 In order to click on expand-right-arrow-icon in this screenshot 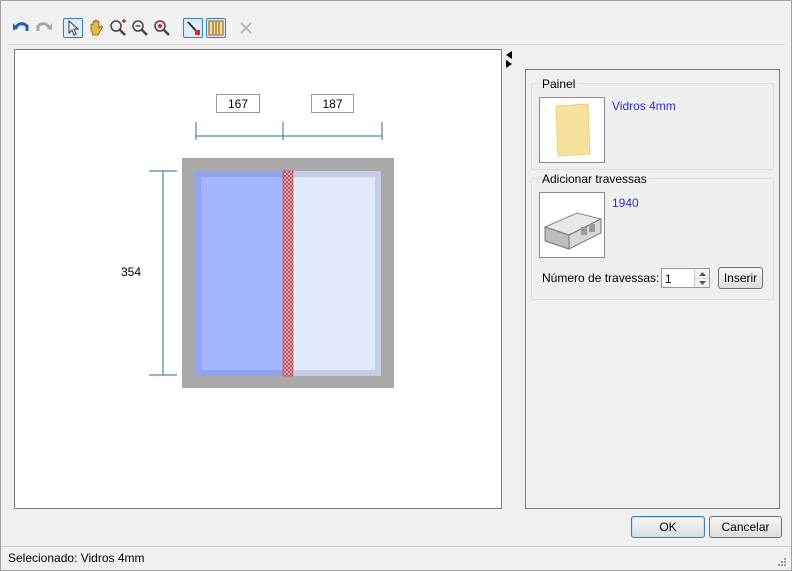, I will do `click(509, 64)`.